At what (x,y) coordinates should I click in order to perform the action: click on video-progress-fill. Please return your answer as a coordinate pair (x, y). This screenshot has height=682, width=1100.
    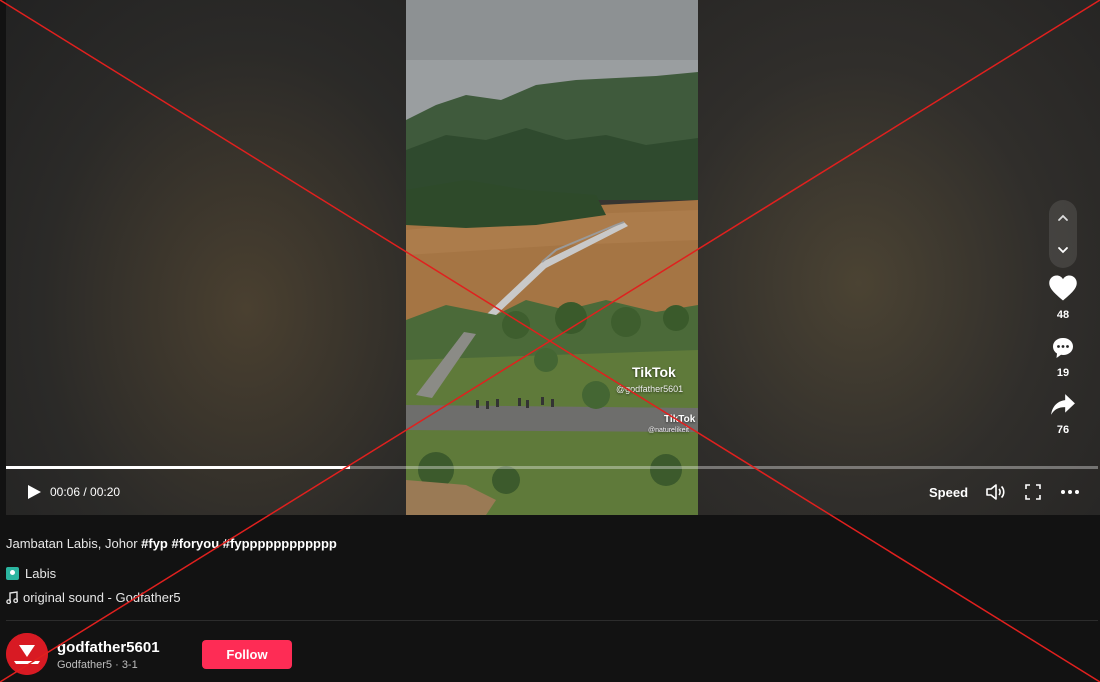
    Looking at the image, I should click on (178, 467).